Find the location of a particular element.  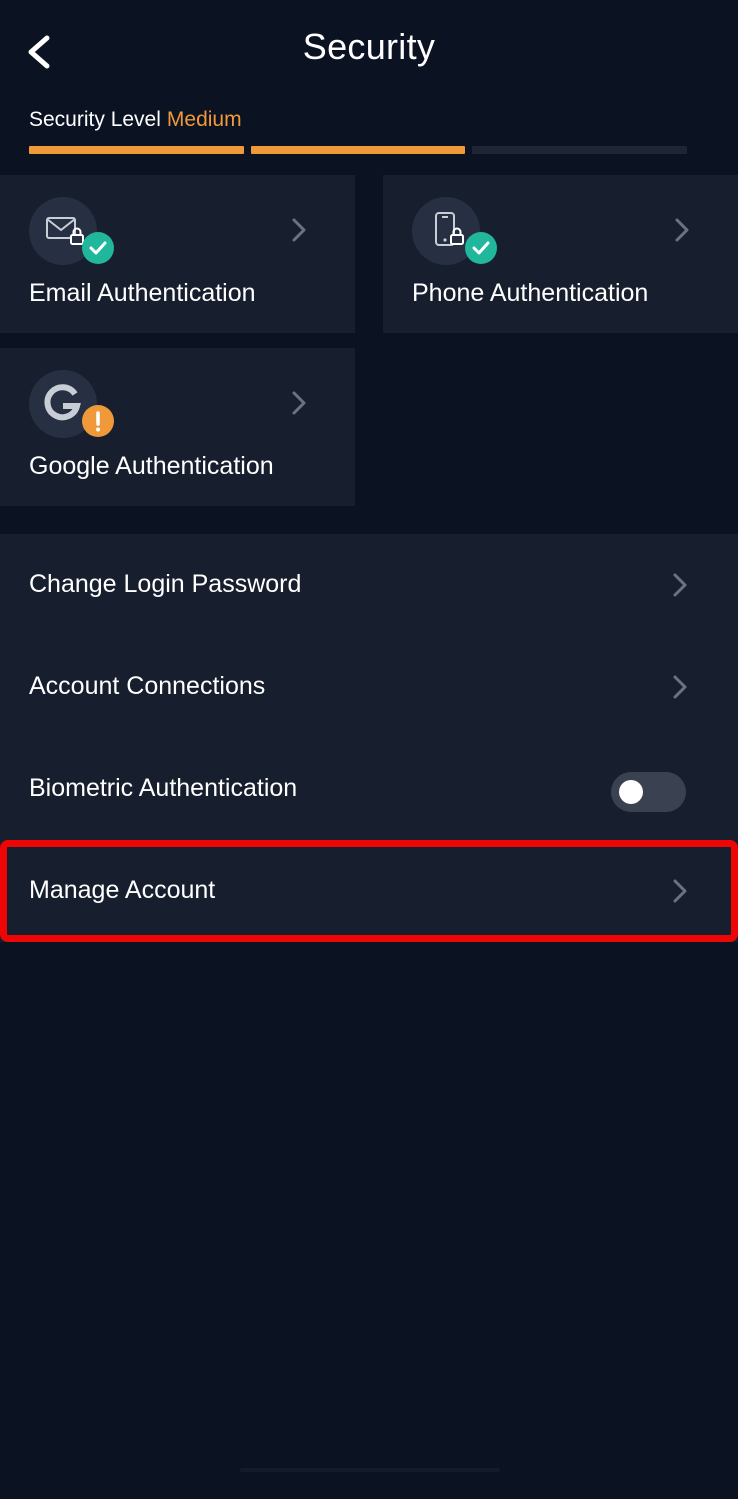

toggle-knob is located at coordinates (631, 792).